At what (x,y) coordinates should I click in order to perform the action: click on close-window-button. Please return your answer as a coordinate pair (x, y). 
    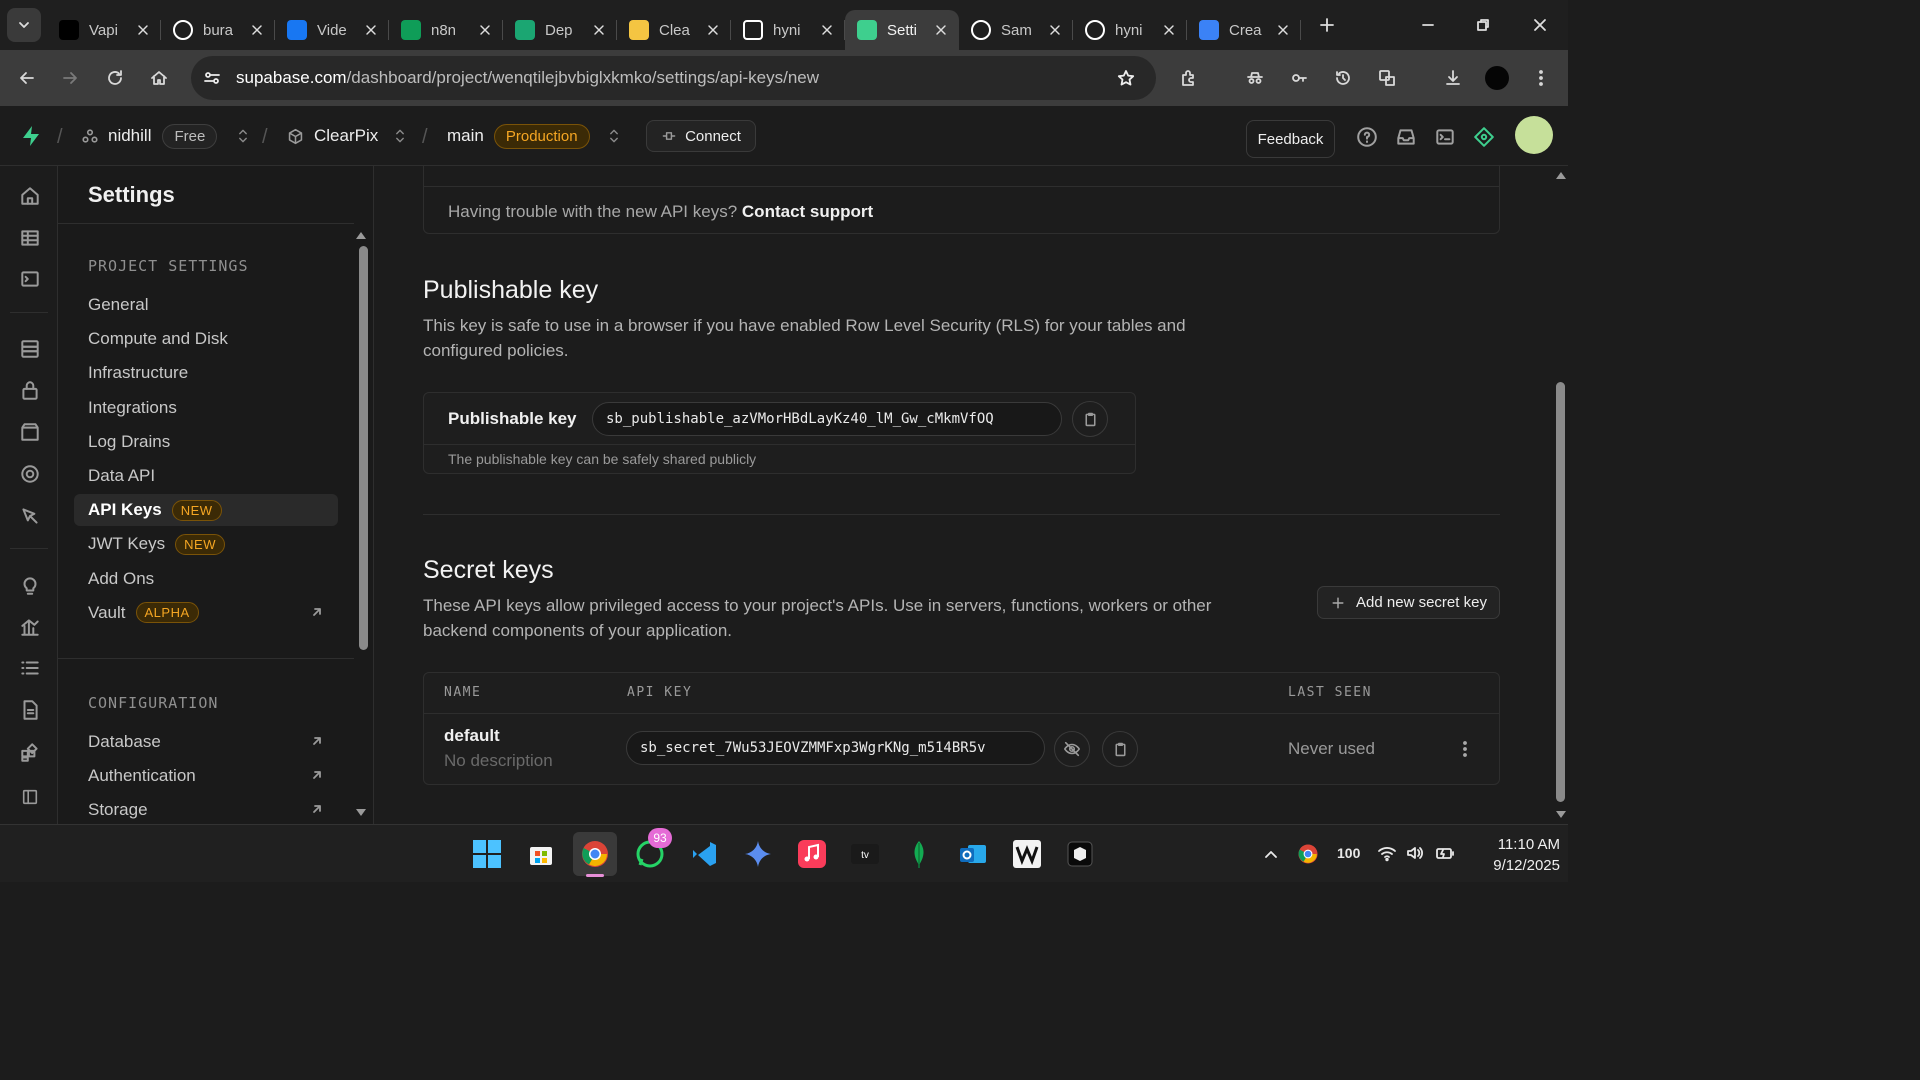
    Looking at the image, I should click on (1540, 25).